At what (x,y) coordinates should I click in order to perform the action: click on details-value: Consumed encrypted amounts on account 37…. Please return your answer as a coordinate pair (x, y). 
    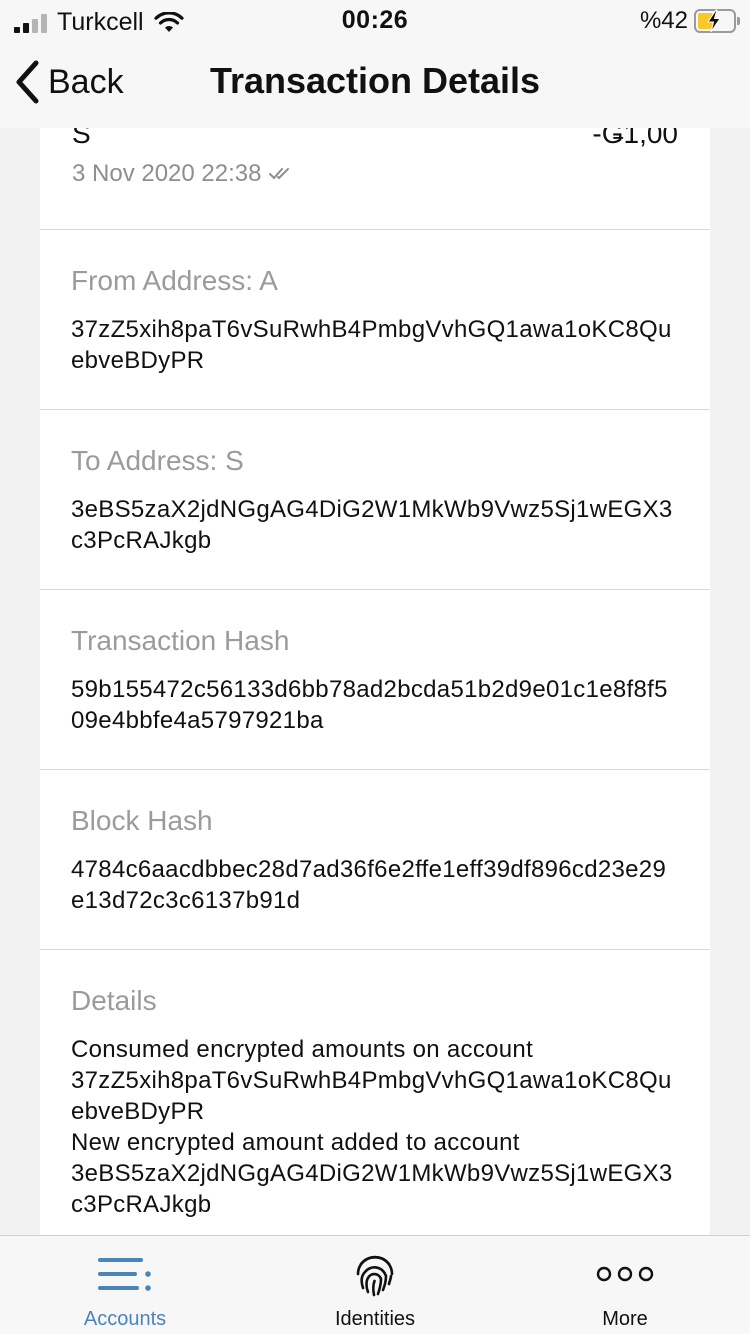
    Looking at the image, I should click on (374, 1127).